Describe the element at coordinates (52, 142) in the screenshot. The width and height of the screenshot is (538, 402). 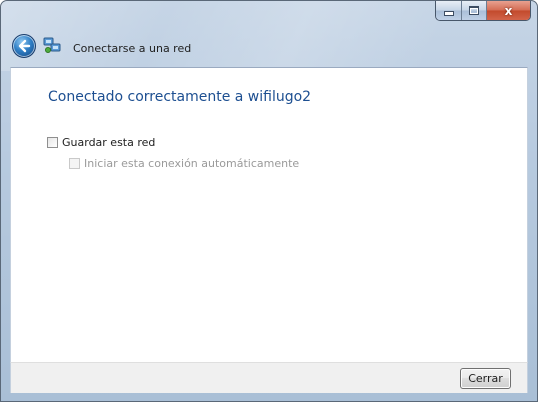
I see `save-network-checkbox` at that location.